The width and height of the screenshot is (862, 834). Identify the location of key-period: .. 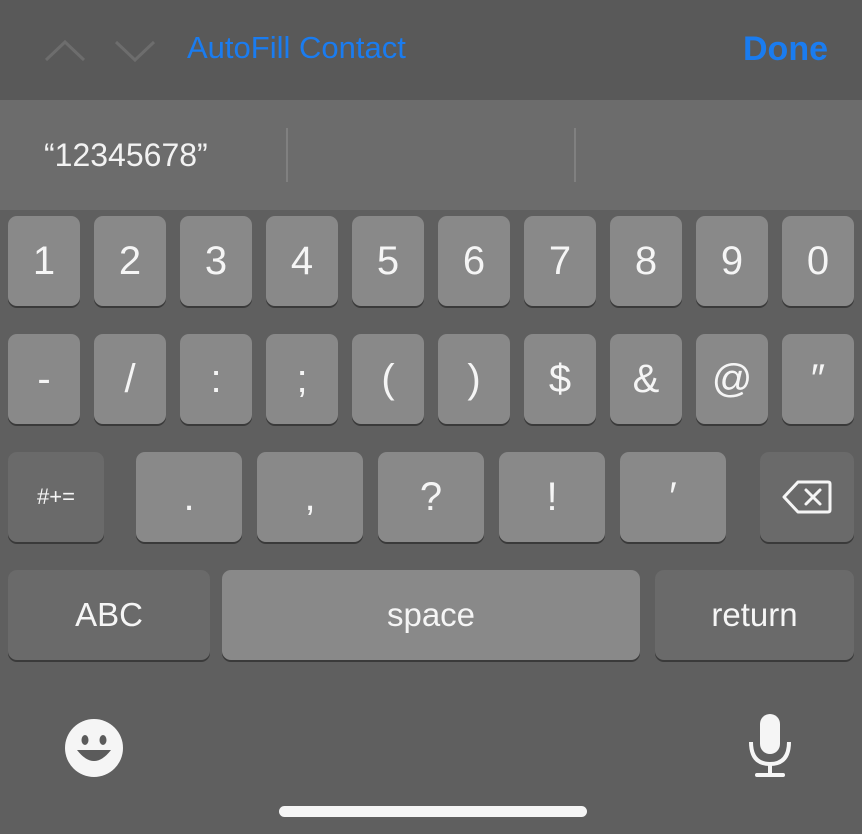
(189, 497).